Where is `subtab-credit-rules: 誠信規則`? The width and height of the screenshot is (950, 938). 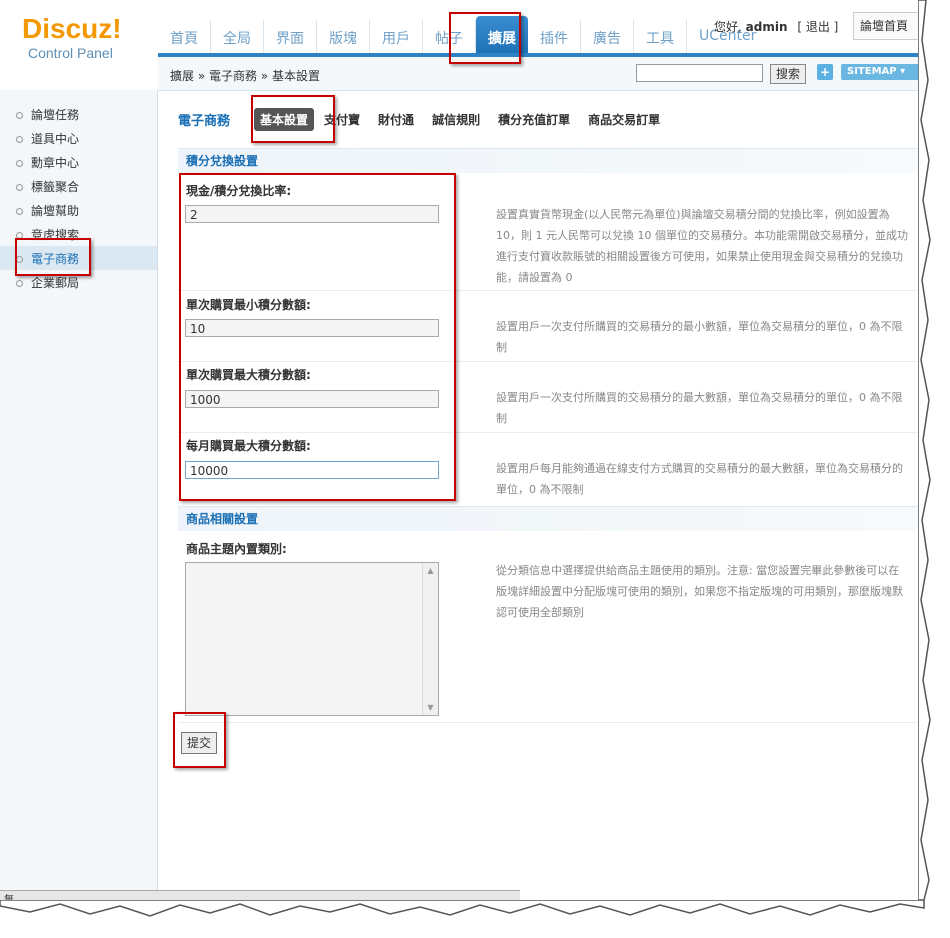 subtab-credit-rules: 誠信規則 is located at coordinates (456, 119).